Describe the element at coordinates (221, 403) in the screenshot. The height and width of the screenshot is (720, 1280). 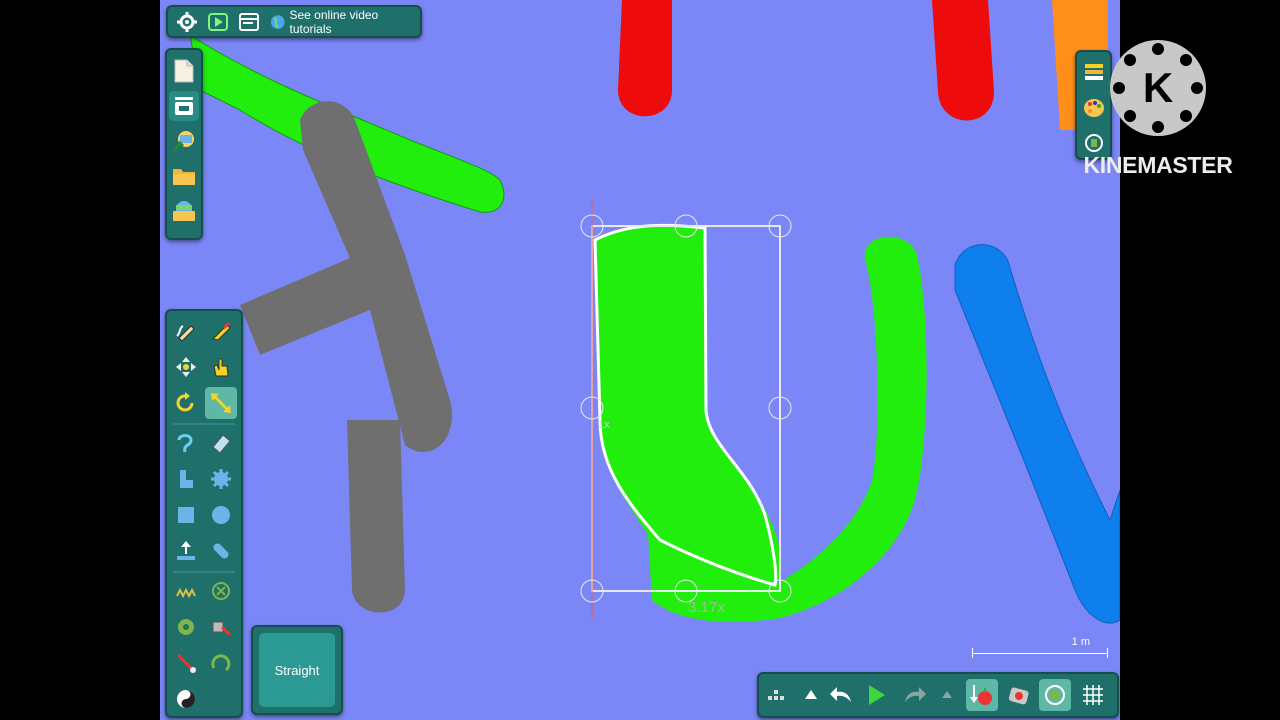
I see `scale-icon` at that location.